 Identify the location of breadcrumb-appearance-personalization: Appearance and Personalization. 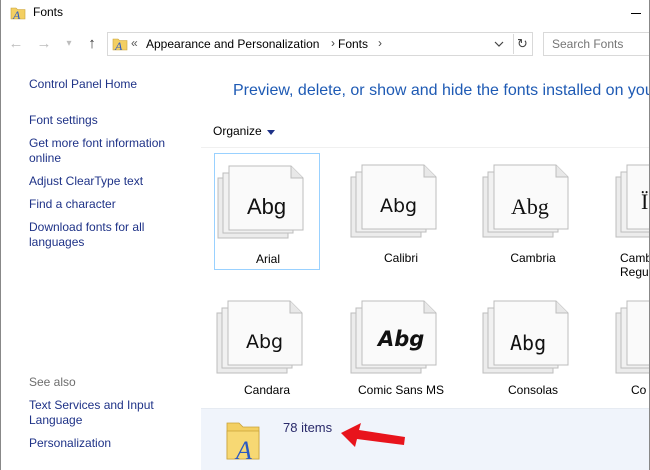
(232, 44).